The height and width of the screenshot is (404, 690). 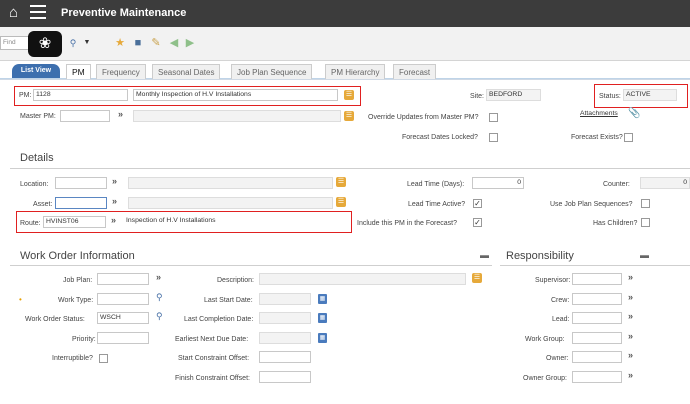 I want to click on work-type-field, so click(x=123, y=299).